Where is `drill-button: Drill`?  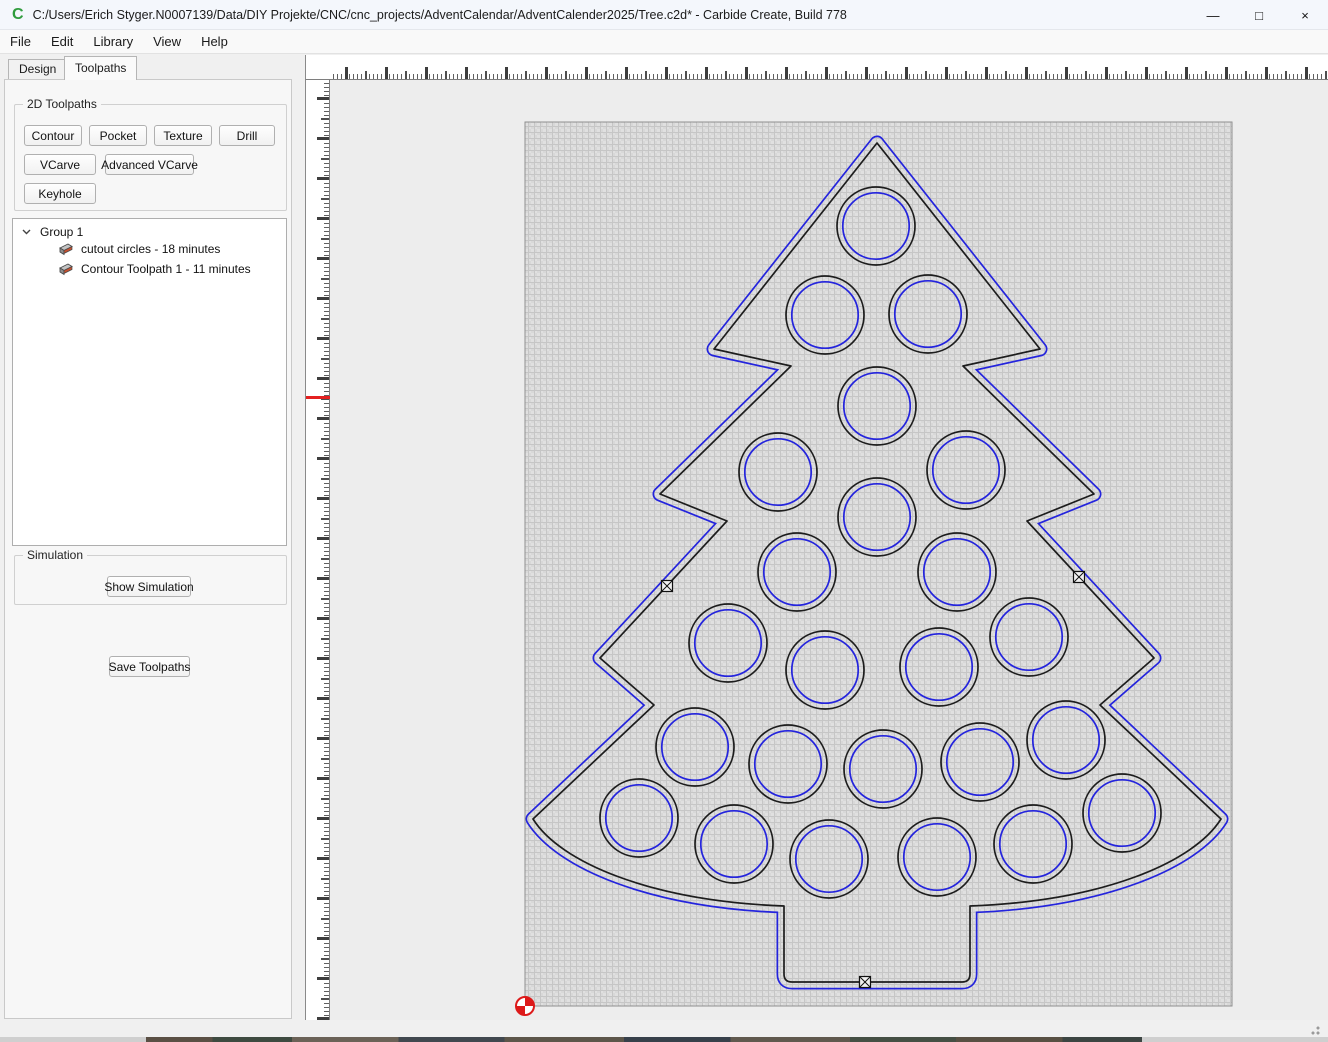 drill-button: Drill is located at coordinates (247, 135).